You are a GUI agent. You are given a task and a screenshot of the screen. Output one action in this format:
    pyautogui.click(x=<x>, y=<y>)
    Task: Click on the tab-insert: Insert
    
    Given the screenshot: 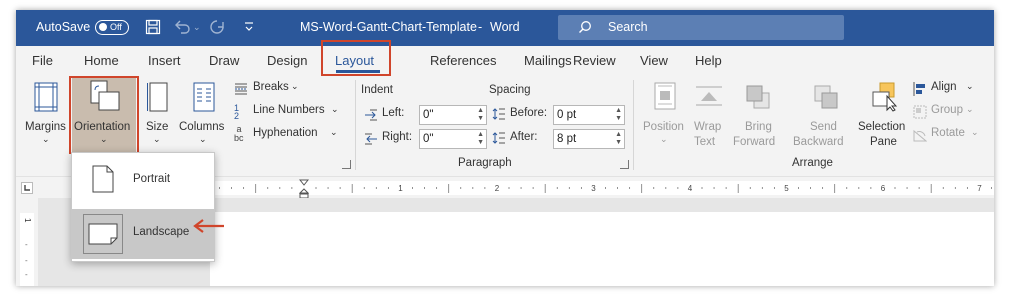 What is the action you would take?
    pyautogui.click(x=164, y=60)
    